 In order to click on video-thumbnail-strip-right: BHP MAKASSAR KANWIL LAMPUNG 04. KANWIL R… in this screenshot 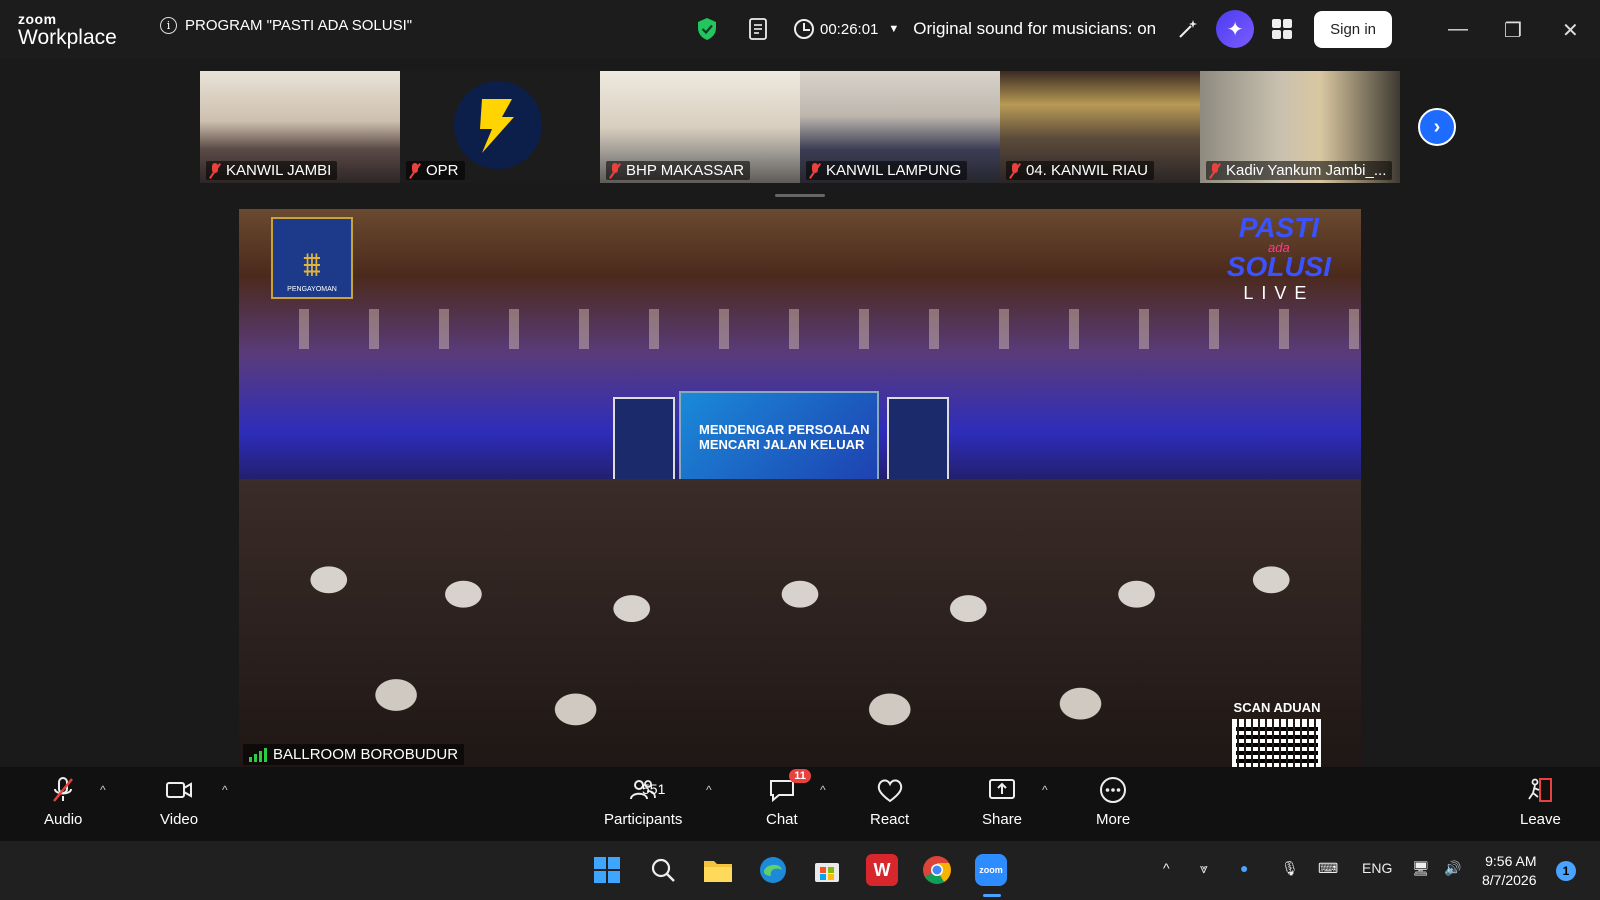, I will do `click(1000, 127)`.